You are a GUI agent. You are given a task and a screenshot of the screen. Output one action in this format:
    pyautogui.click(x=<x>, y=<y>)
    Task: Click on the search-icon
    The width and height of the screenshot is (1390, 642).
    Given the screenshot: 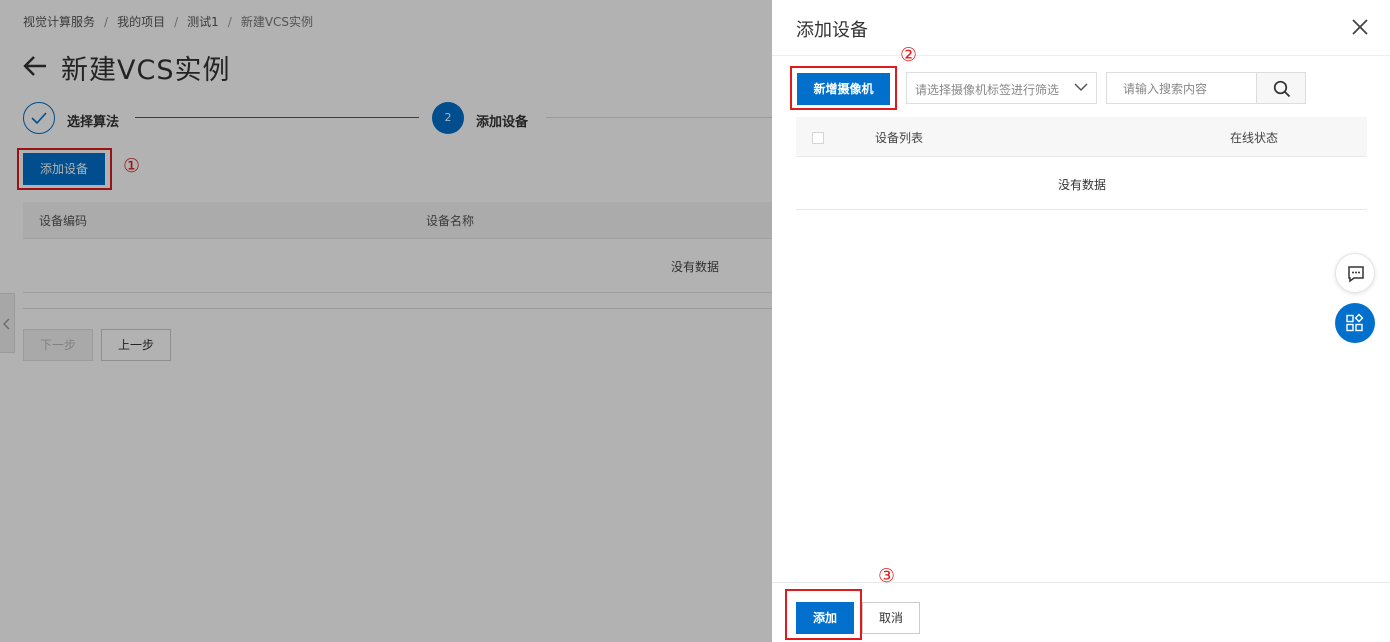 What is the action you would take?
    pyautogui.click(x=1282, y=89)
    